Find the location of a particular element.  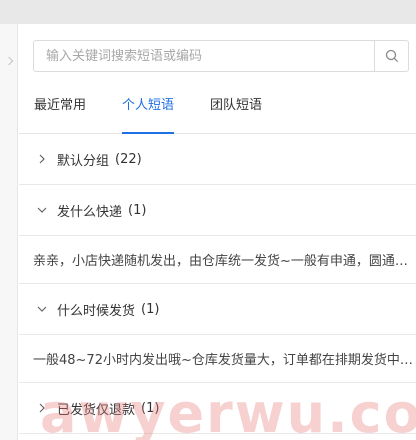

group-row-default: 默认分组 (22) is located at coordinates (217, 159).